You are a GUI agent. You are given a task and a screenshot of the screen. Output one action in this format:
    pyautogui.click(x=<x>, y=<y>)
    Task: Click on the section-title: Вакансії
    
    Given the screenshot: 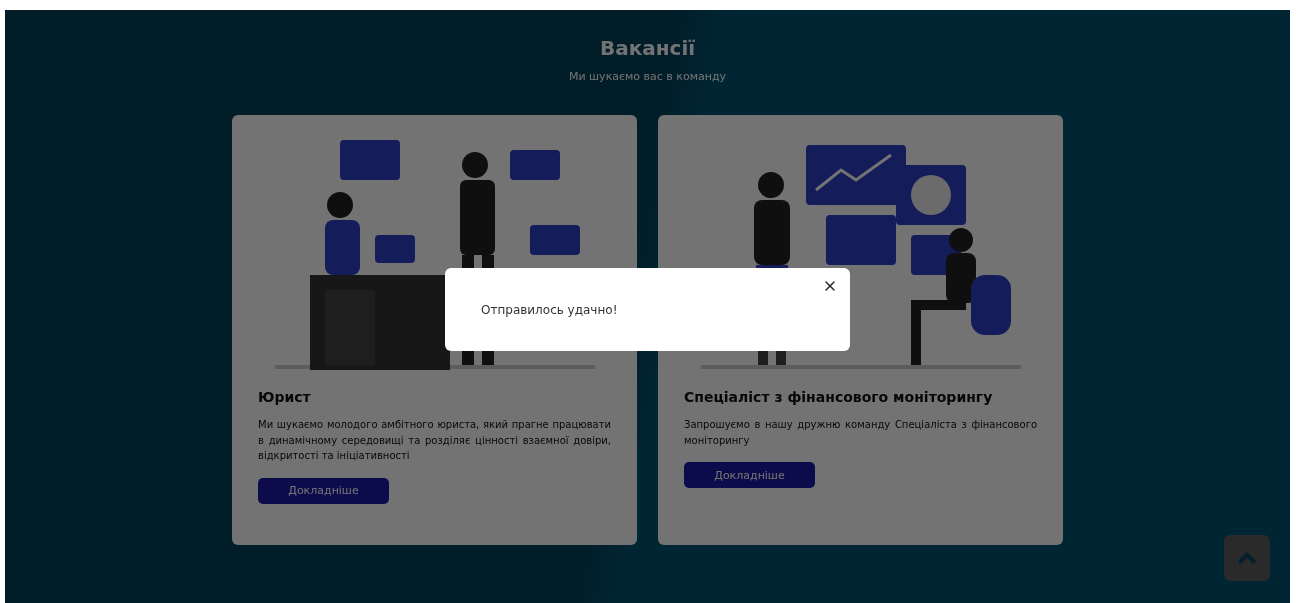 What is the action you would take?
    pyautogui.click(x=647, y=48)
    